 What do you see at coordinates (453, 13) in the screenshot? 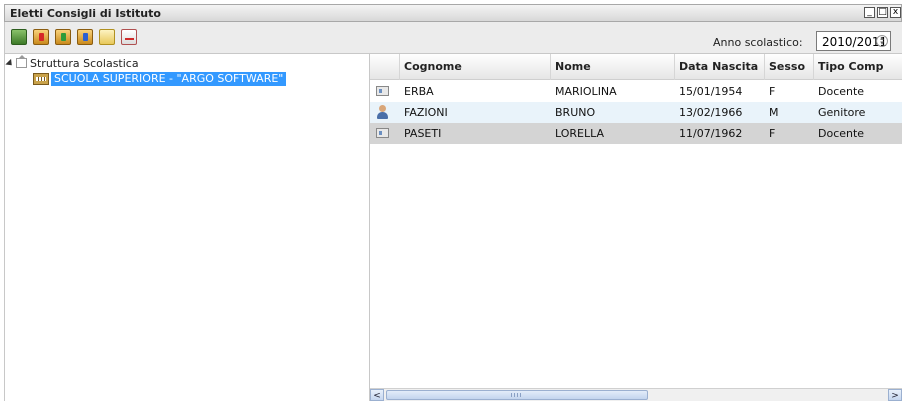
I see `window-titlebar: Eletti Consigli di Istituto _ □ x` at bounding box center [453, 13].